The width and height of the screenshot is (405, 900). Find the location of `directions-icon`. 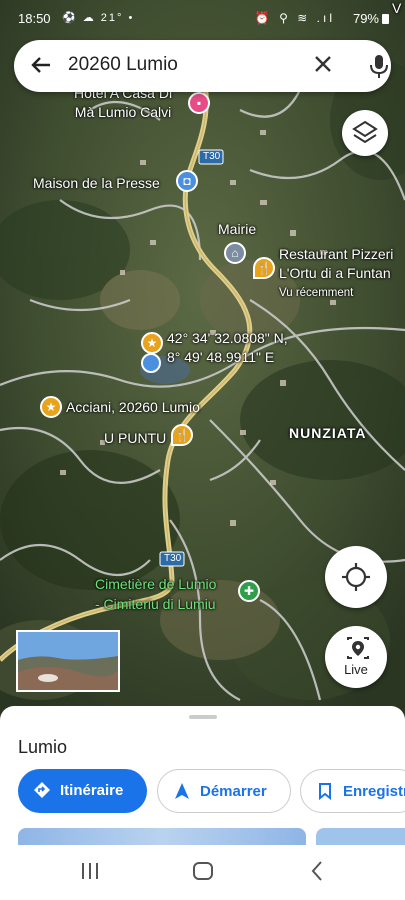

directions-icon is located at coordinates (42, 790).